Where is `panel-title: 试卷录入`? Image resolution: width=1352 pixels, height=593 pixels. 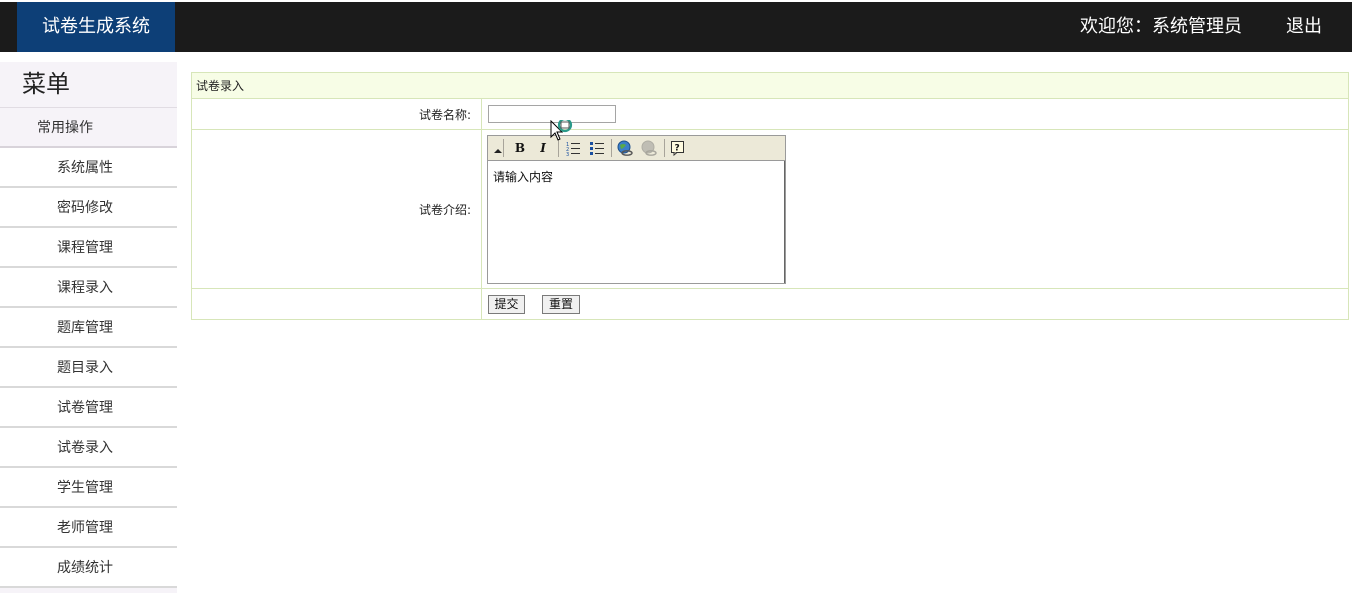 panel-title: 试卷录入 is located at coordinates (770, 86).